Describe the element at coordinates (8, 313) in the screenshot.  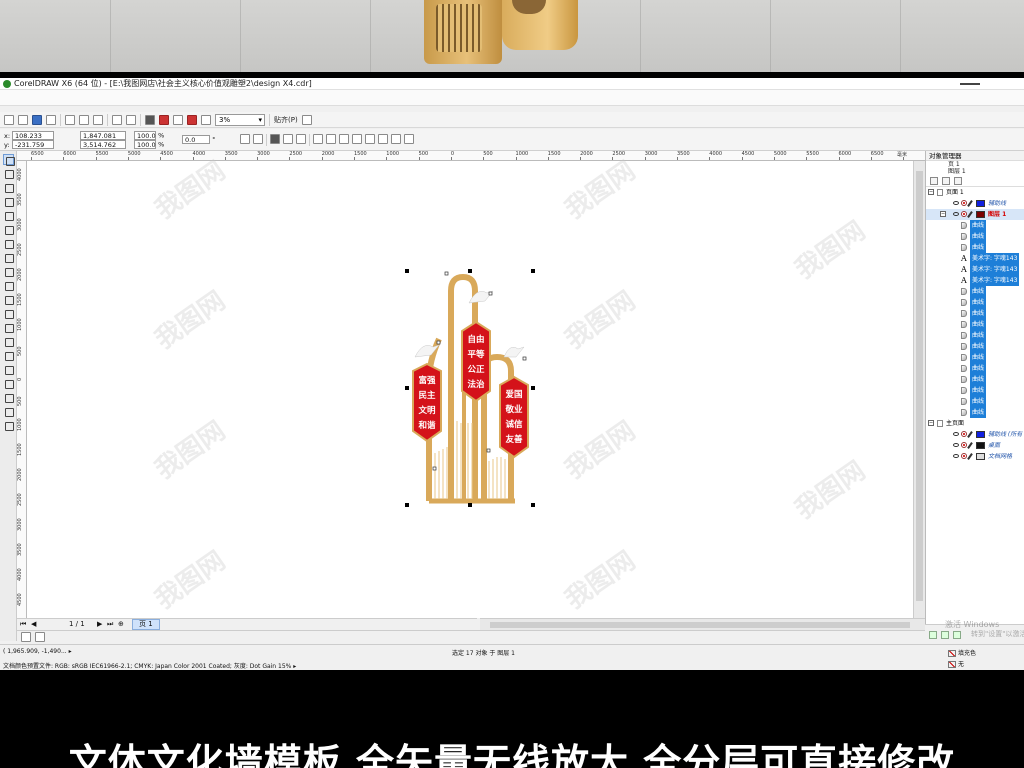
I see `table-tool-icon` at that location.